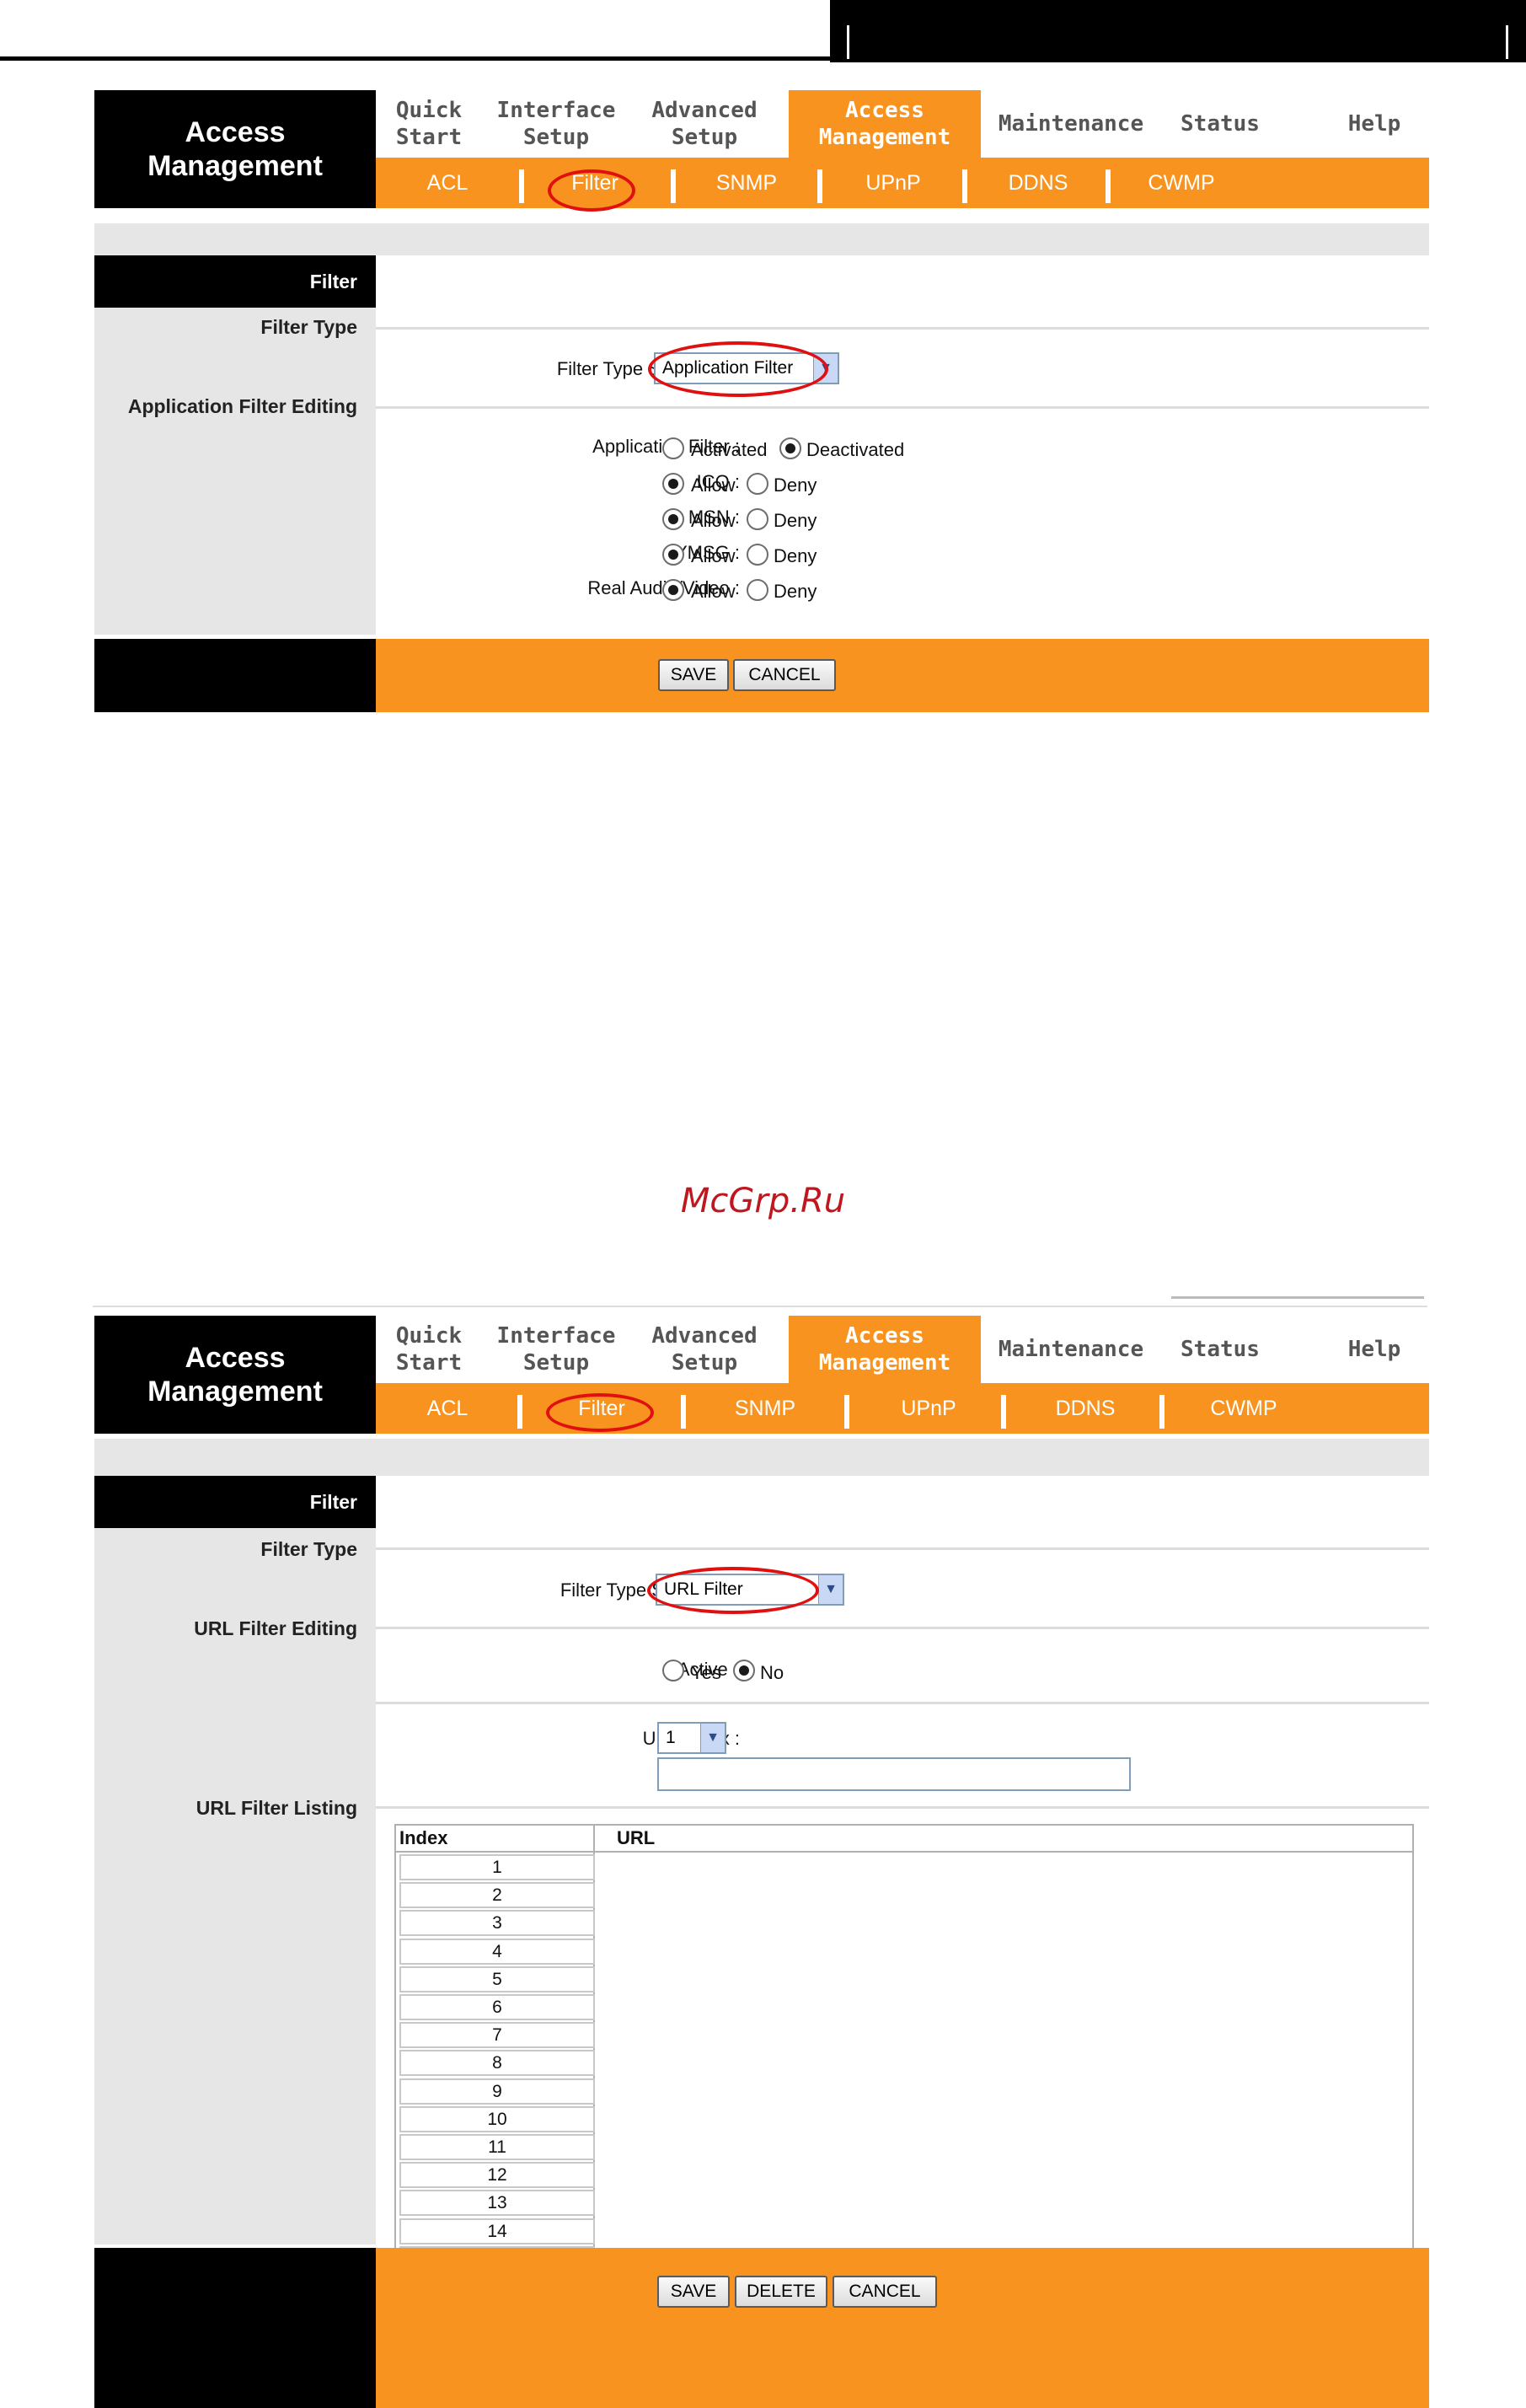 Image resolution: width=1526 pixels, height=2408 pixels. What do you see at coordinates (763, 1201) in the screenshot?
I see `watermark: McGrp.Ru` at bounding box center [763, 1201].